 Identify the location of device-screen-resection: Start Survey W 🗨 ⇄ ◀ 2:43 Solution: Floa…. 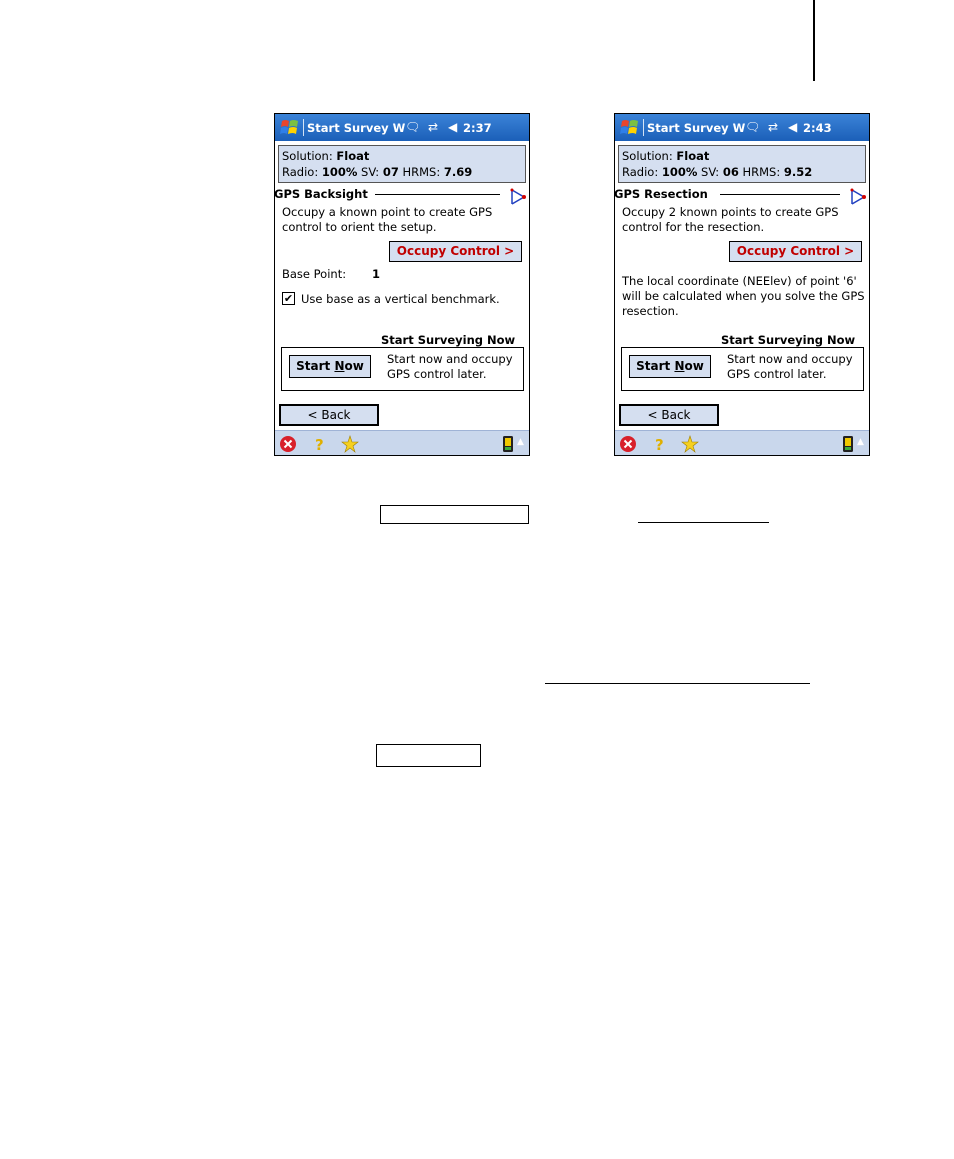
(742, 284).